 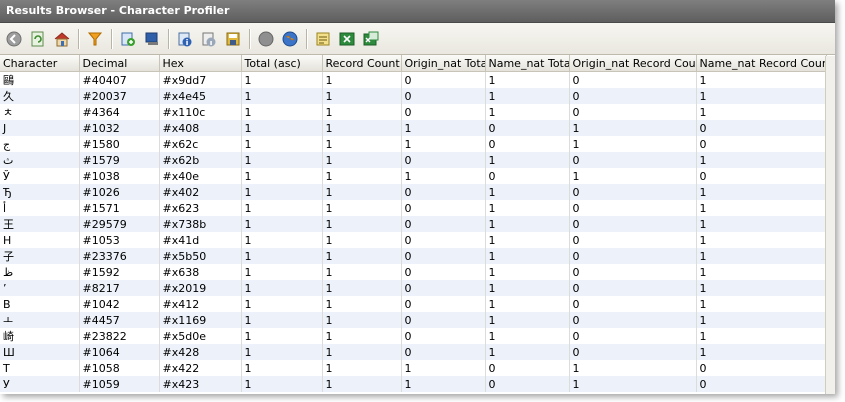 I want to click on name-nat-record-count-cell: 0, so click(x=761, y=128).